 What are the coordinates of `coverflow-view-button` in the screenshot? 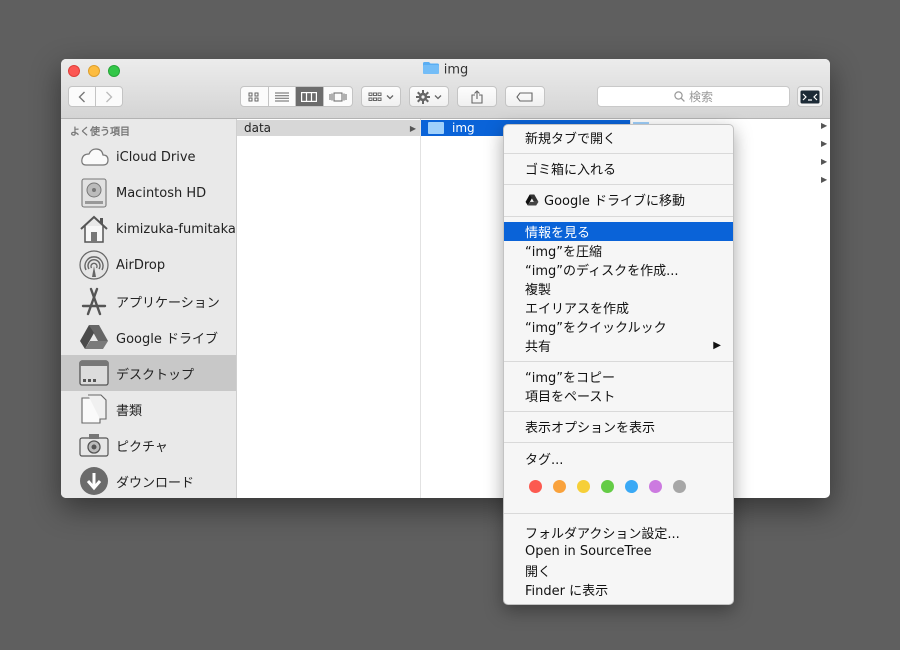 It's located at (338, 96).